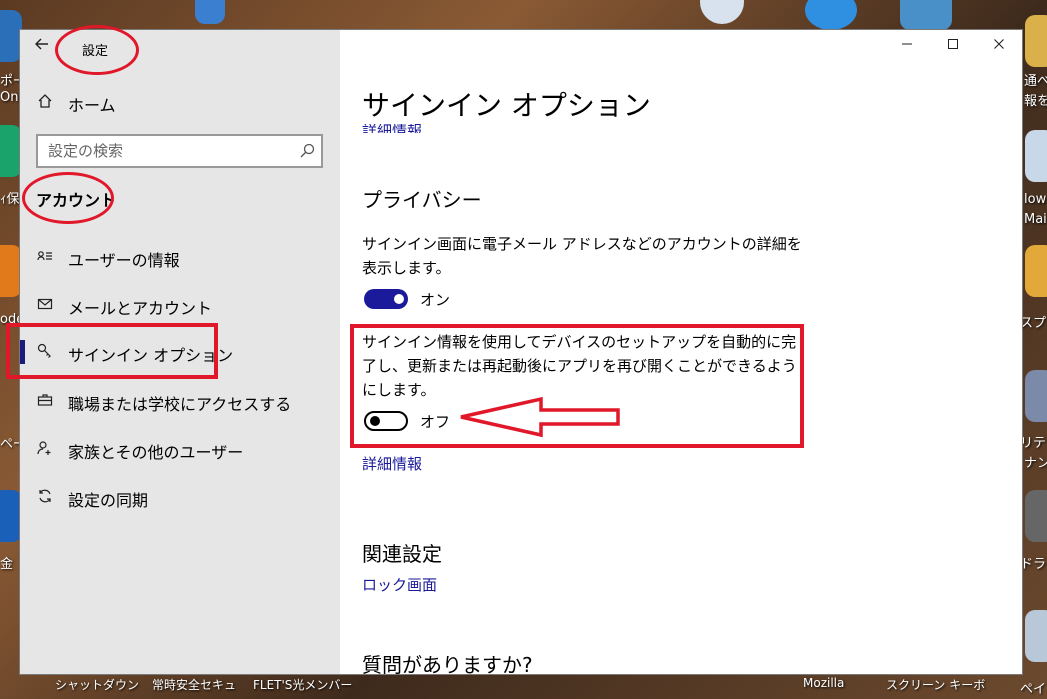 The height and width of the screenshot is (699, 1047). I want to click on minimize-button, so click(907, 46).